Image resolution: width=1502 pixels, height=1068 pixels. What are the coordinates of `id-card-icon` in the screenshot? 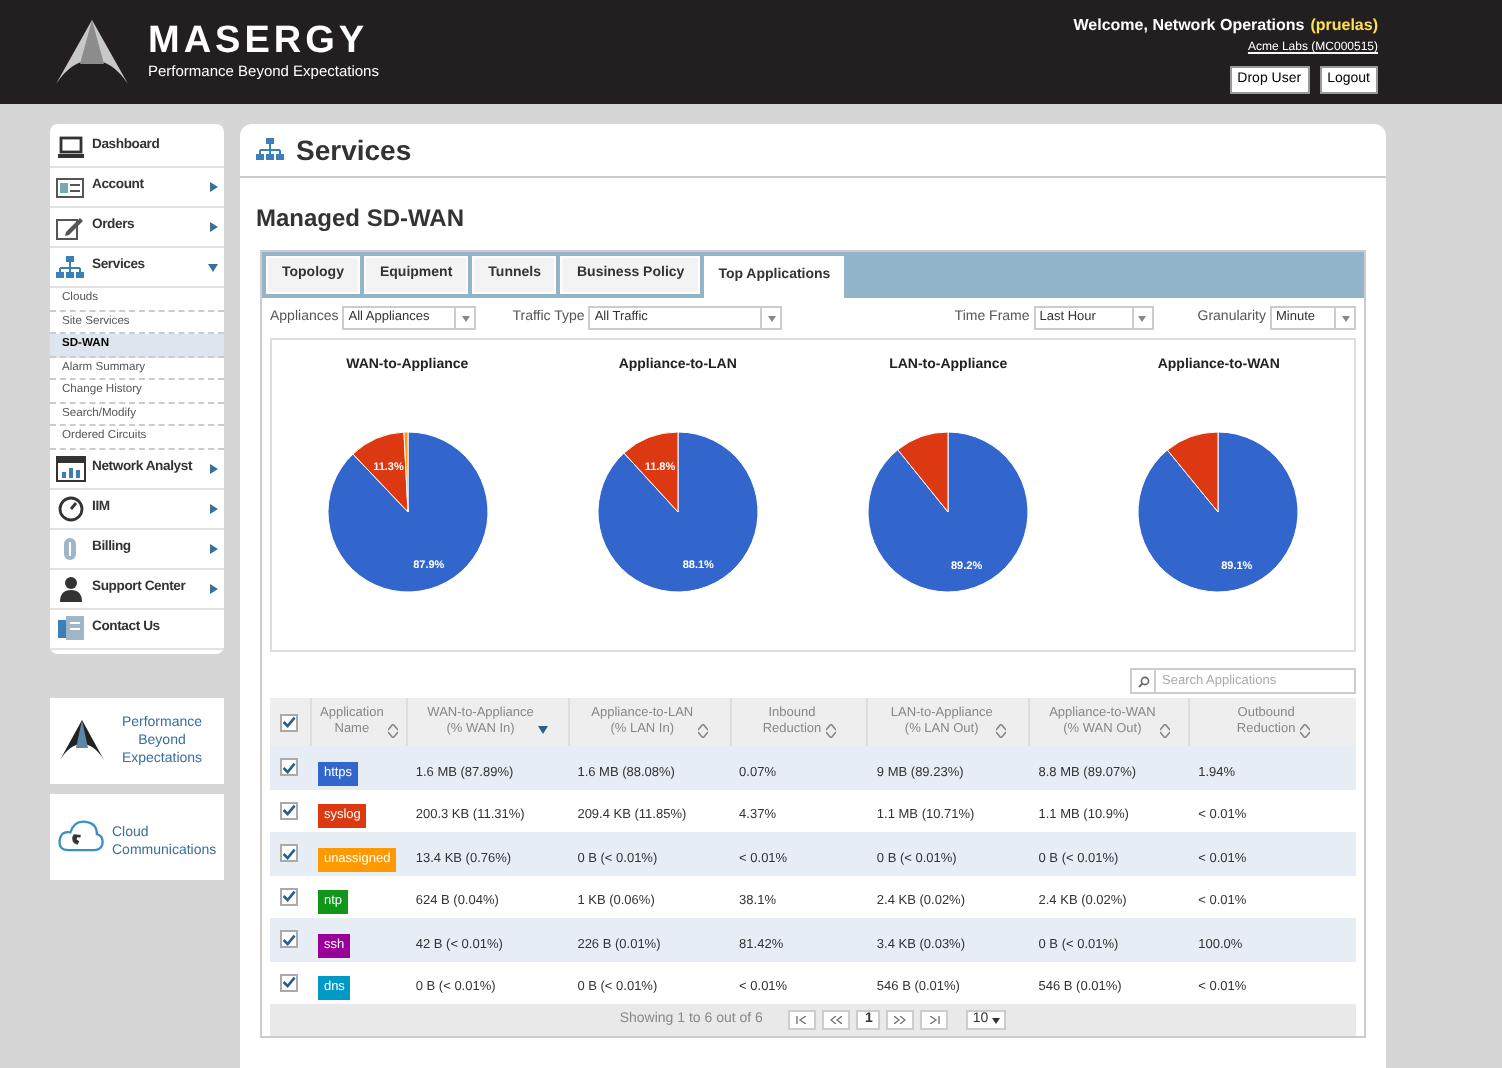 It's located at (70, 187).